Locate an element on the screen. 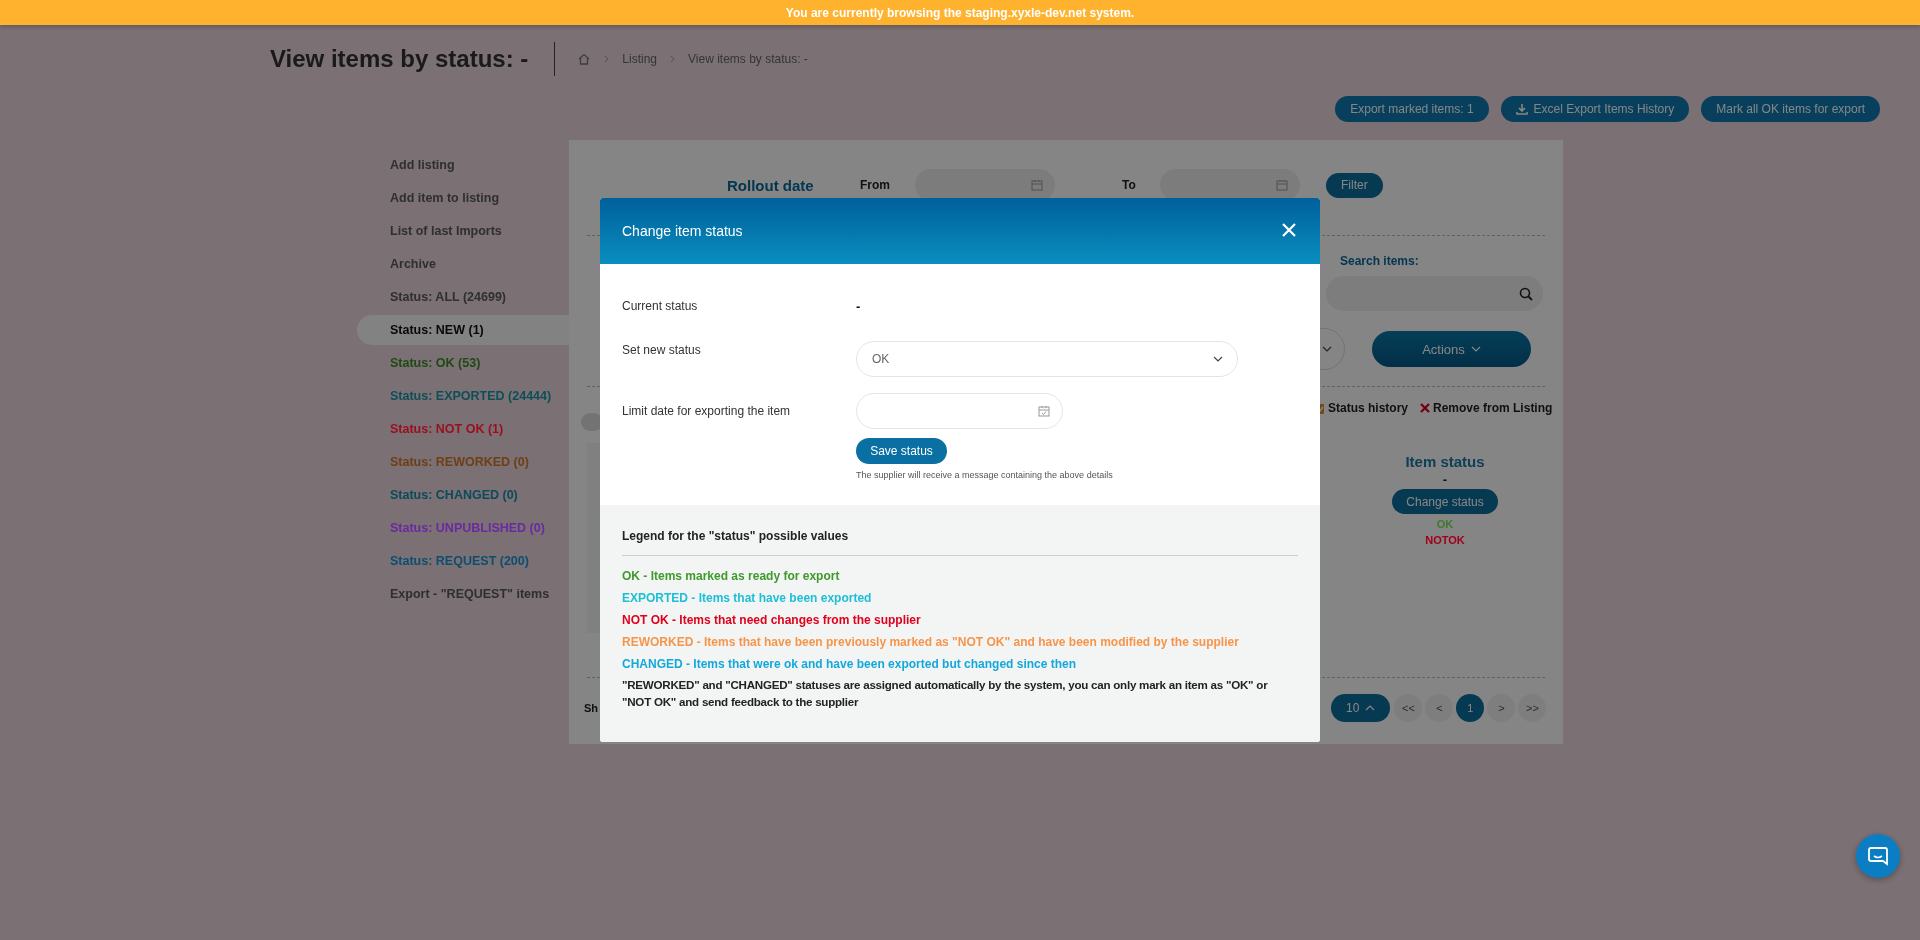 The width and height of the screenshot is (1920, 940). toggle-knob is located at coordinates (592, 422).